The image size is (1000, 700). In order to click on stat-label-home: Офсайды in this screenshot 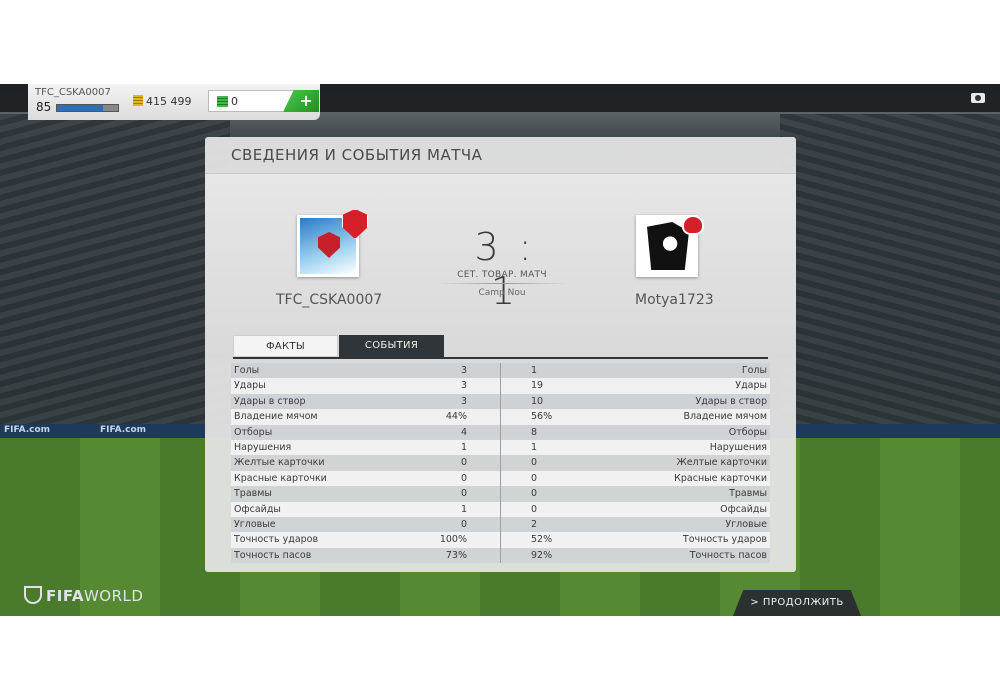, I will do `click(257, 509)`.